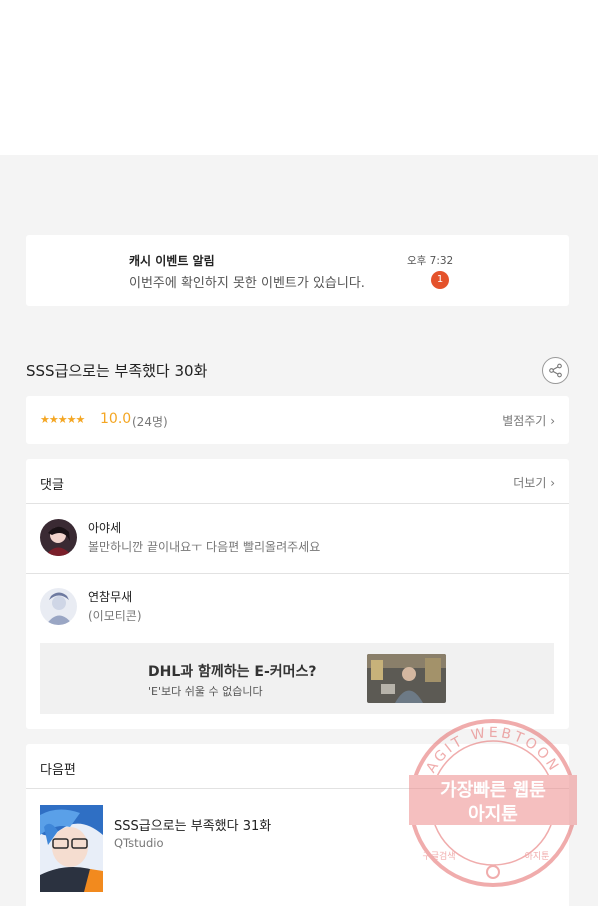 The width and height of the screenshot is (598, 906). Describe the element at coordinates (71, 848) in the screenshot. I see `next-episode-thumbnail` at that location.